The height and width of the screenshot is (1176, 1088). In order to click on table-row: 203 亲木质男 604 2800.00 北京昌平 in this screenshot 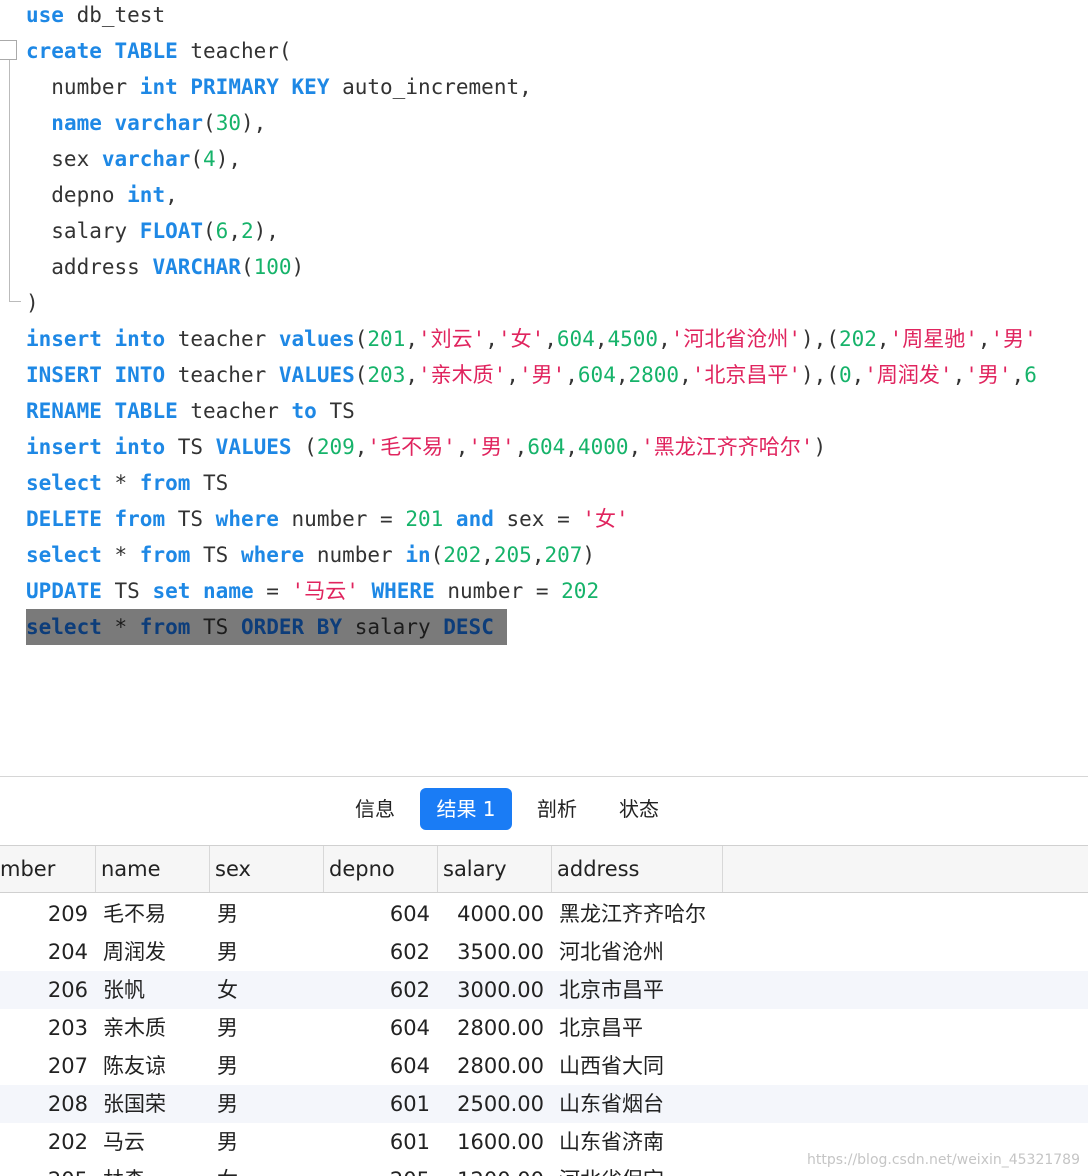, I will do `click(544, 1028)`.